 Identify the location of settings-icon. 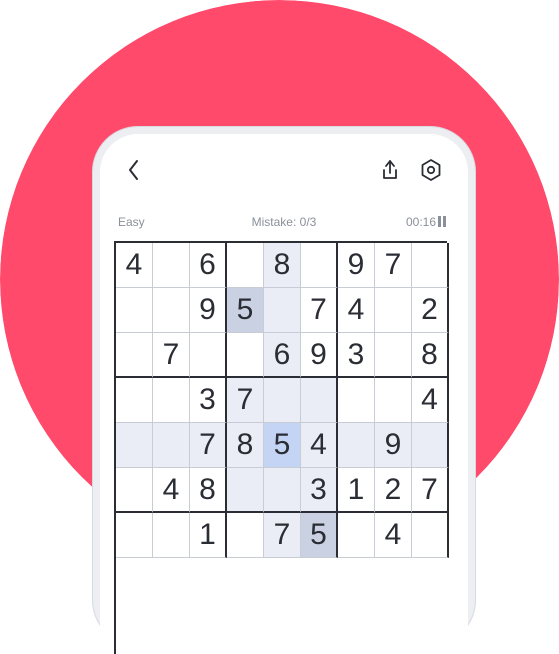
(431, 170).